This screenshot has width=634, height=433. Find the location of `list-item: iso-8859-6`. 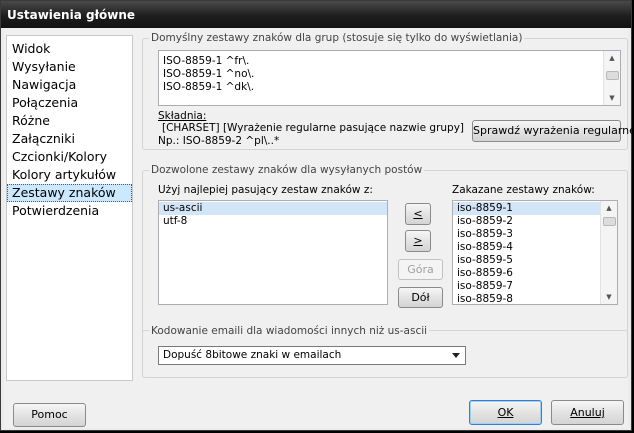

list-item: iso-8859-6 is located at coordinates (535, 273).